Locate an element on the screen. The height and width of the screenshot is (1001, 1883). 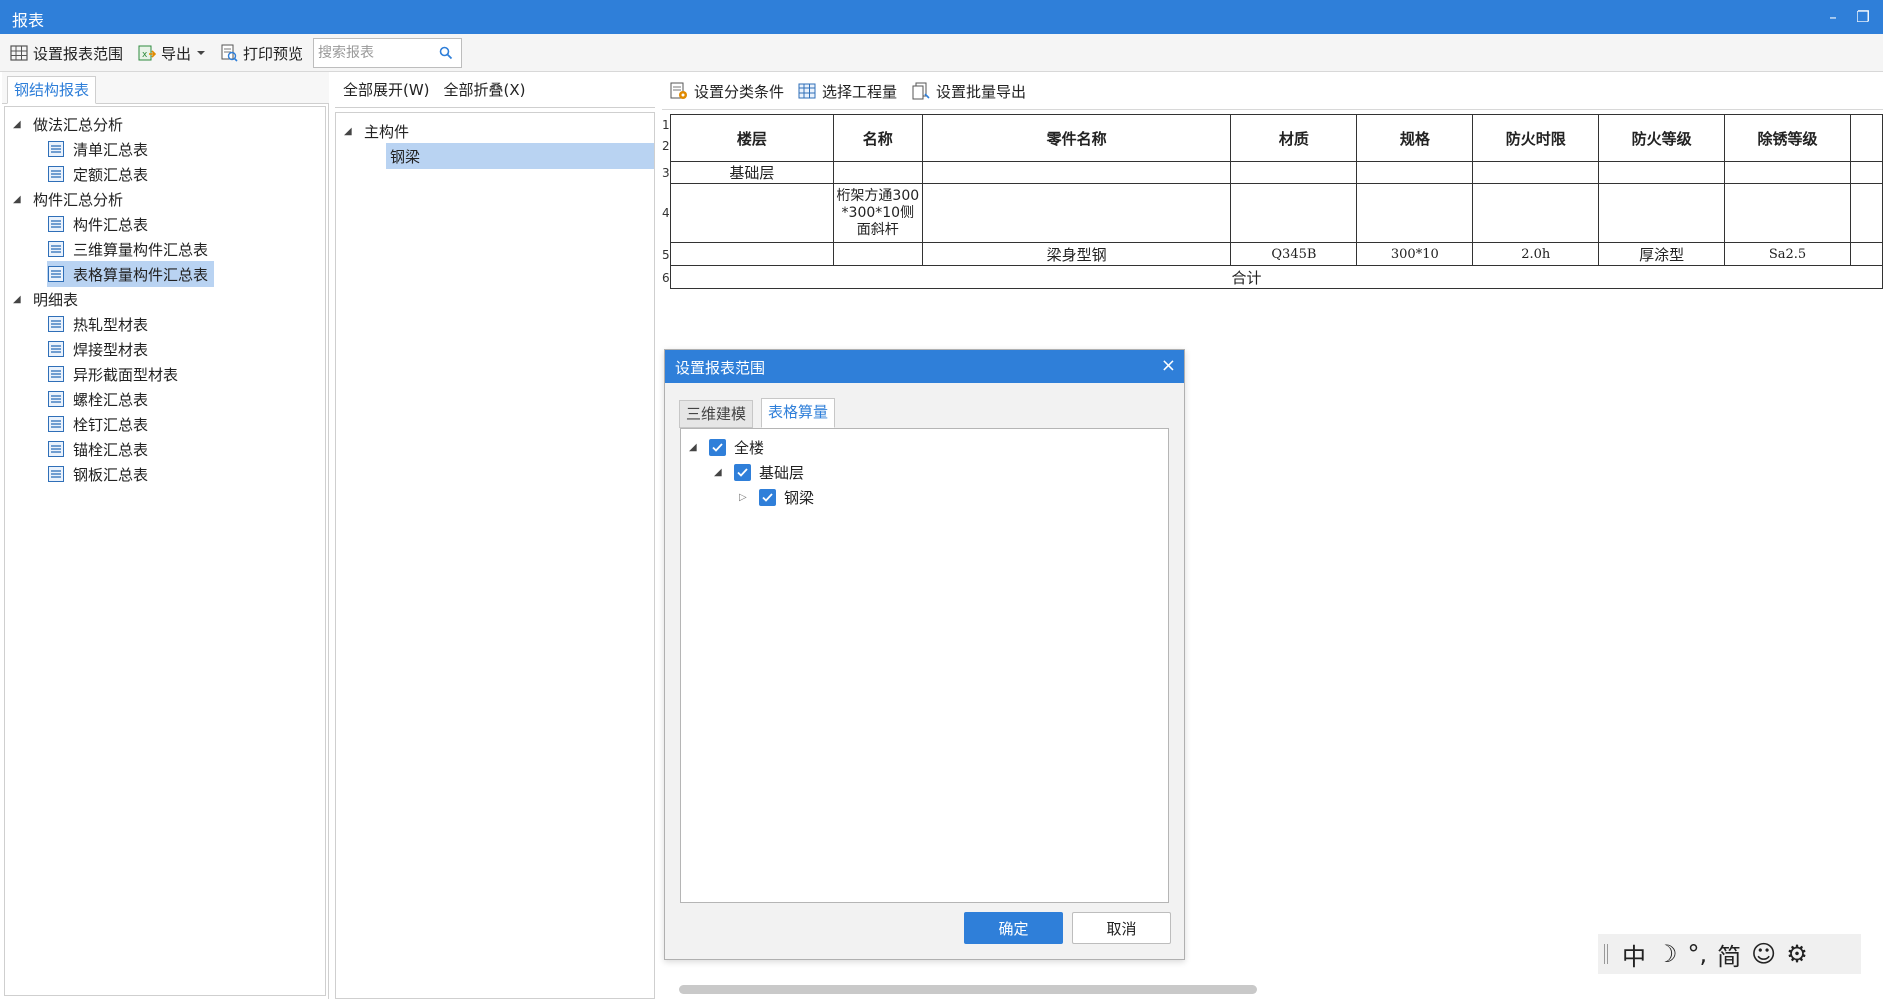
header-cell: 名称 is located at coordinates (877, 138).